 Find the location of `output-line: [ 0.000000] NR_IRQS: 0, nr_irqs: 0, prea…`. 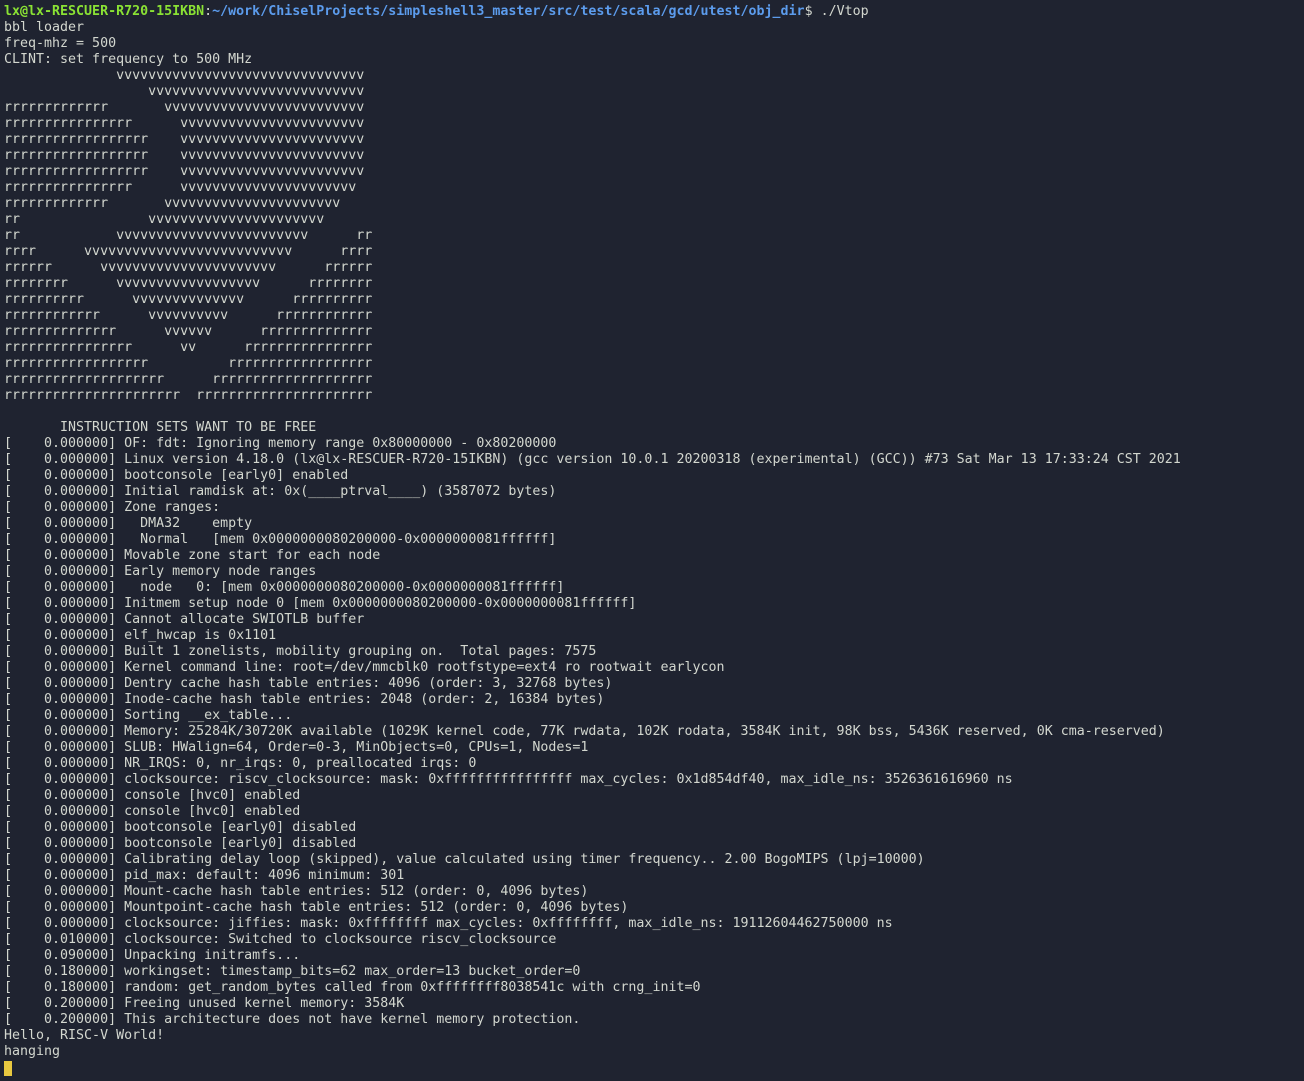

output-line: [ 0.000000] NR_IRQS: 0, nr_irqs: 0, prea… is located at coordinates (240, 763).